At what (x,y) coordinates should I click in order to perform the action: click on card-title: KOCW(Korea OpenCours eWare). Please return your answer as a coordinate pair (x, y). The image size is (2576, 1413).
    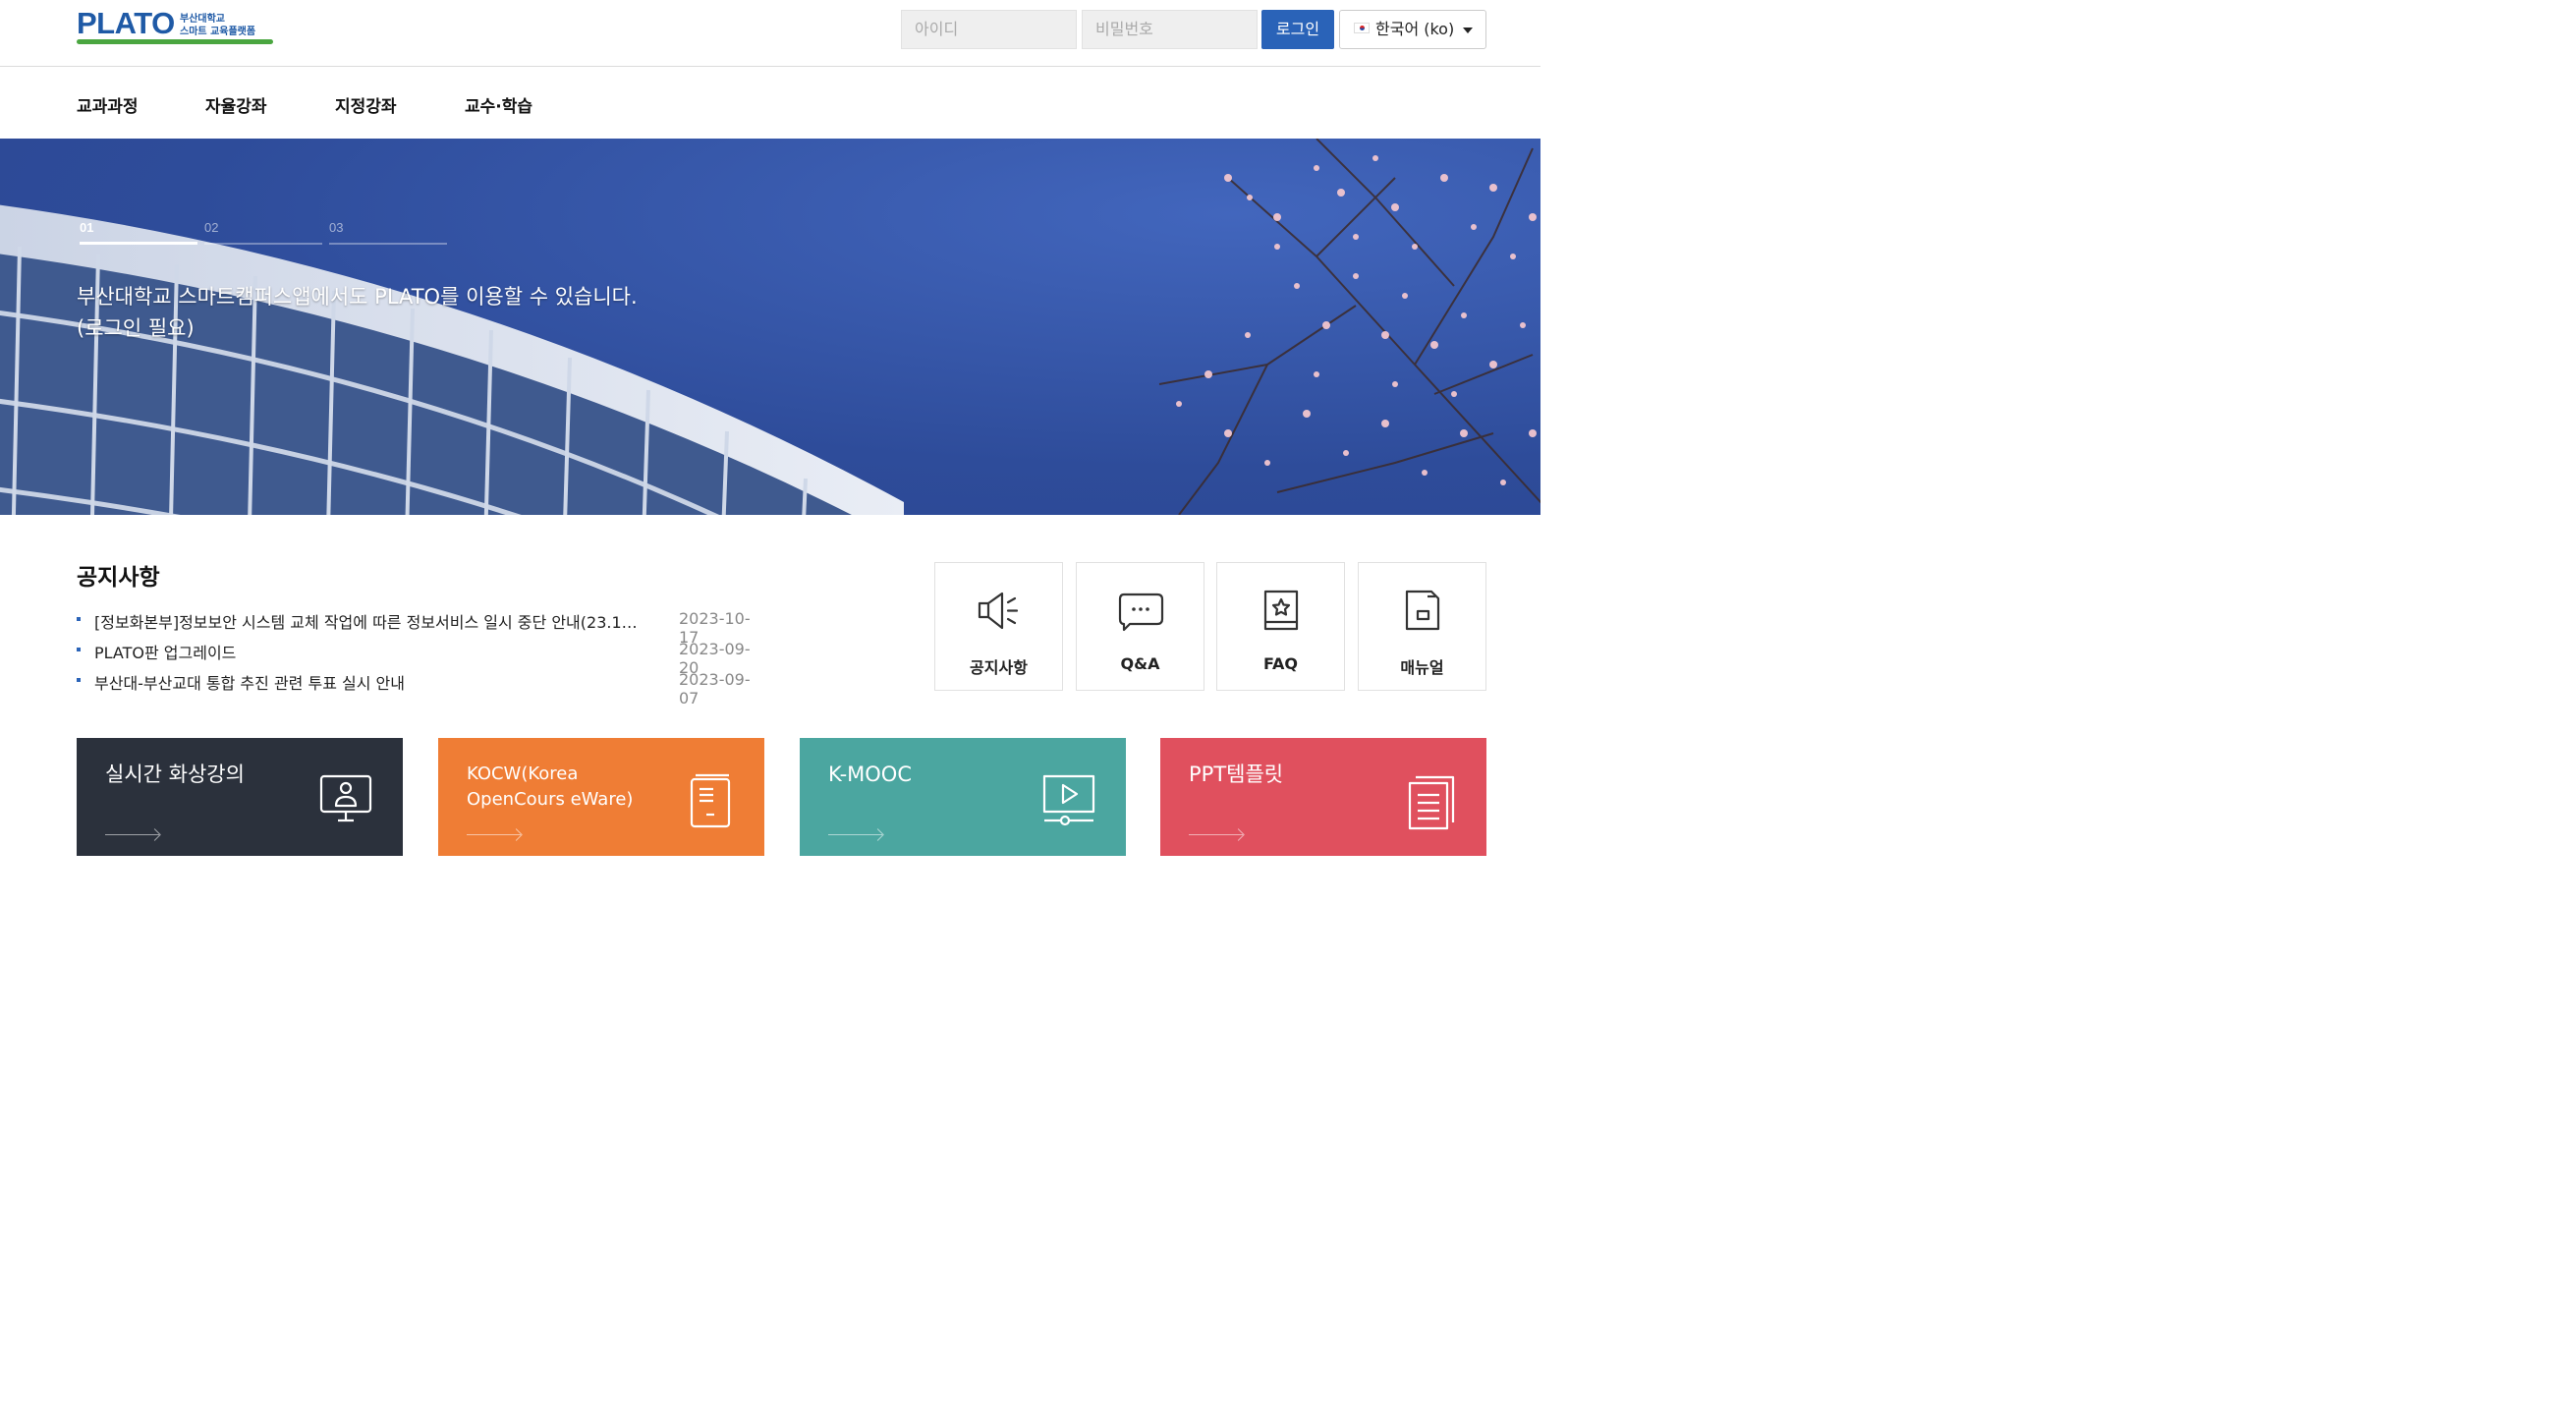
    Looking at the image, I should click on (550, 786).